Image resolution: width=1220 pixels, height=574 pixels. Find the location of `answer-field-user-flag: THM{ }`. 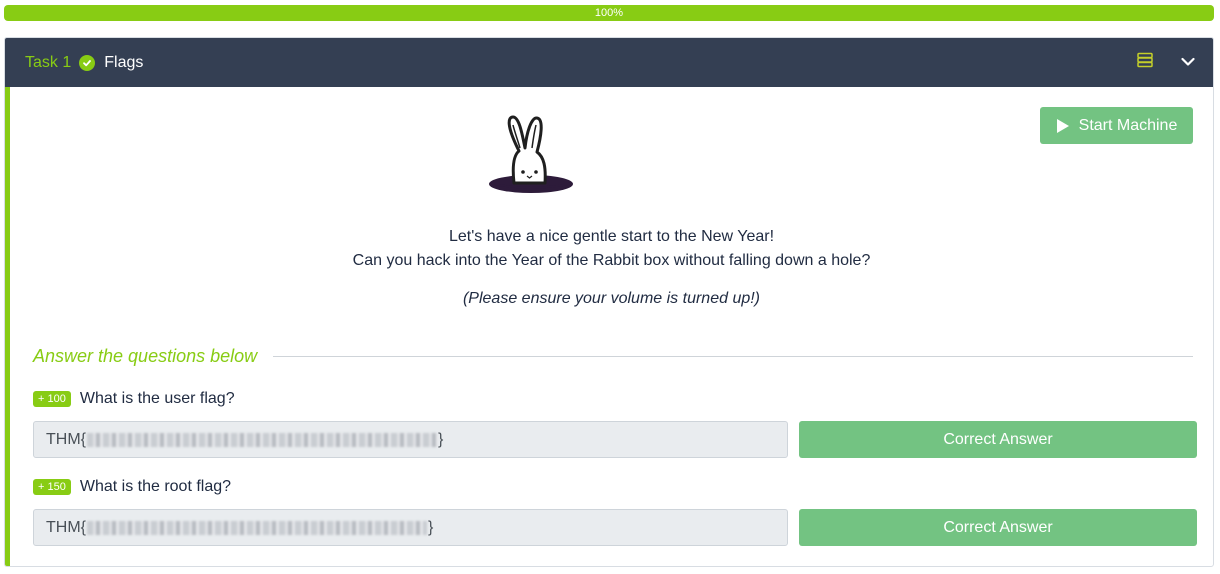

answer-field-user-flag: THM{ } is located at coordinates (410, 439).